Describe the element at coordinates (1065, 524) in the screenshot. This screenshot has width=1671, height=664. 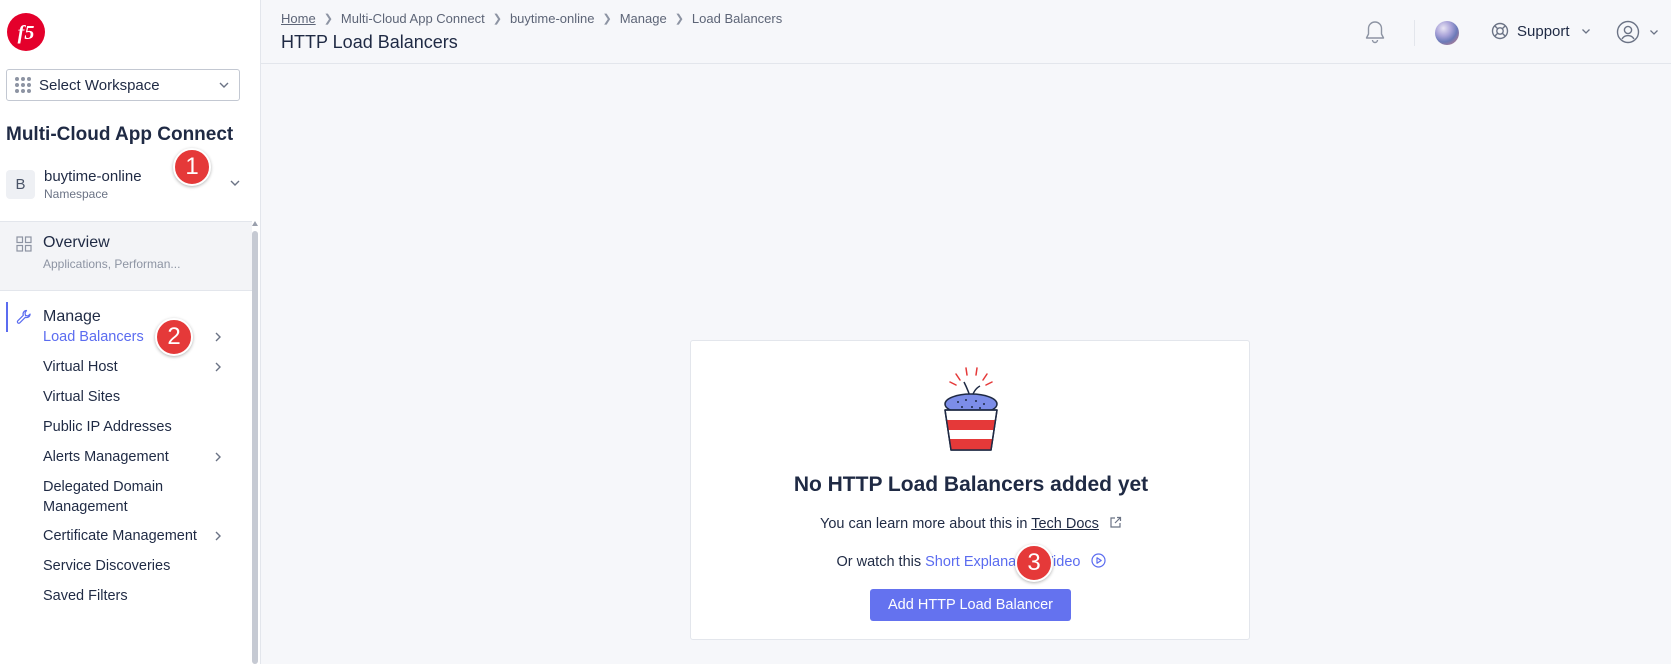
I see `tech-docs-link: Tech Docs` at that location.